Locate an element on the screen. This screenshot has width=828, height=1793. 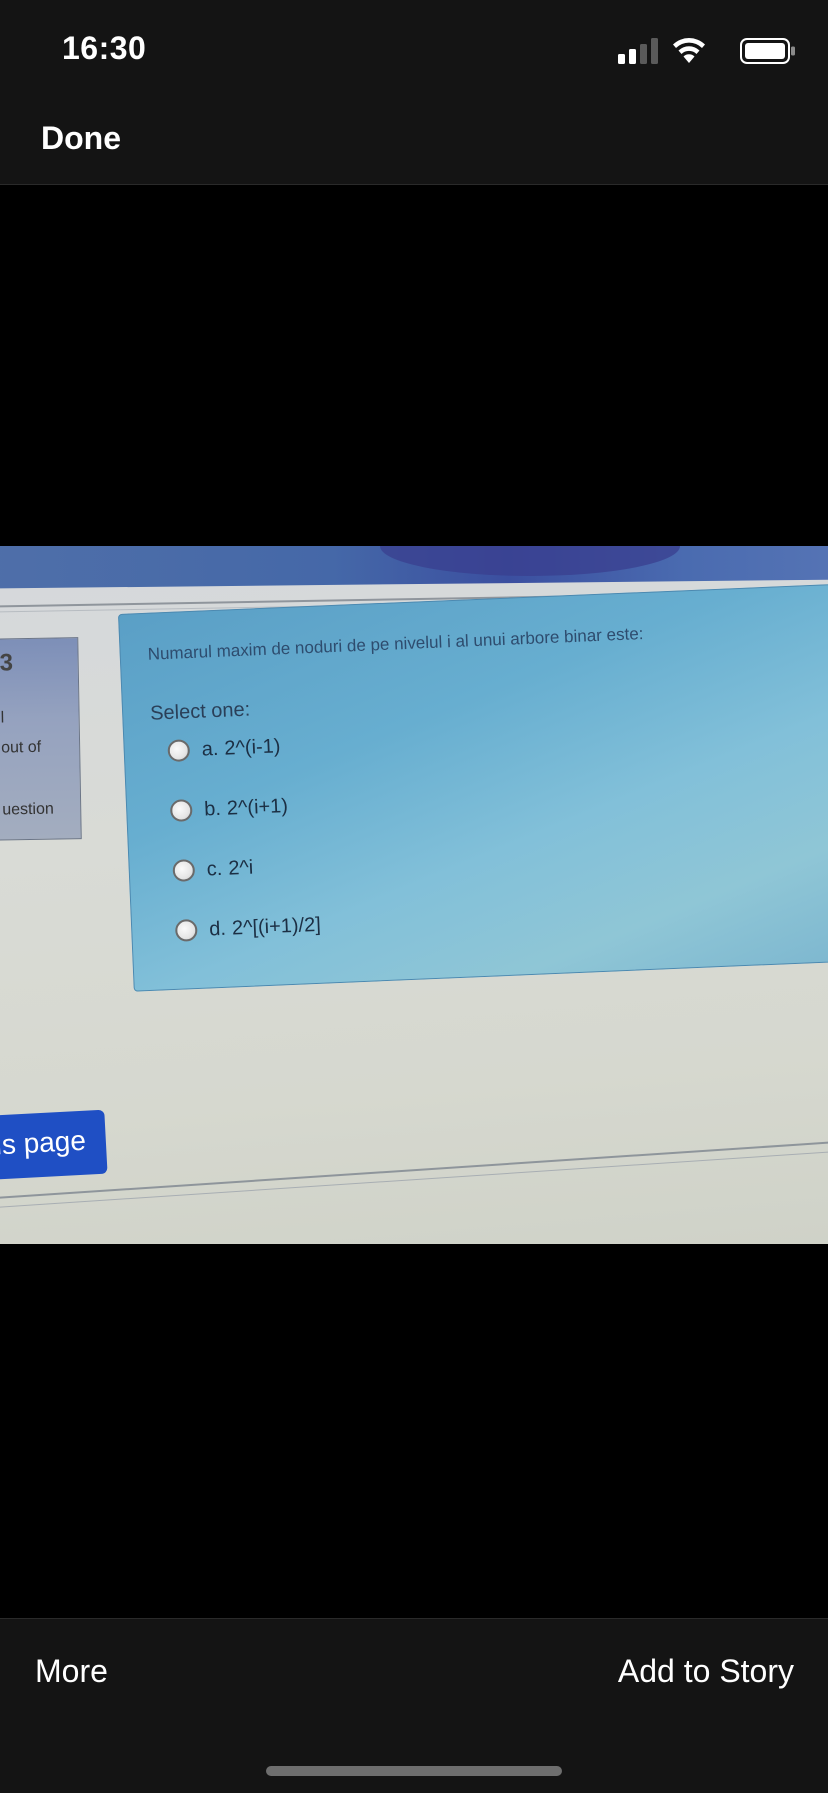
bottom-toolbar: More Add to Story is located at coordinates (414, 1705).